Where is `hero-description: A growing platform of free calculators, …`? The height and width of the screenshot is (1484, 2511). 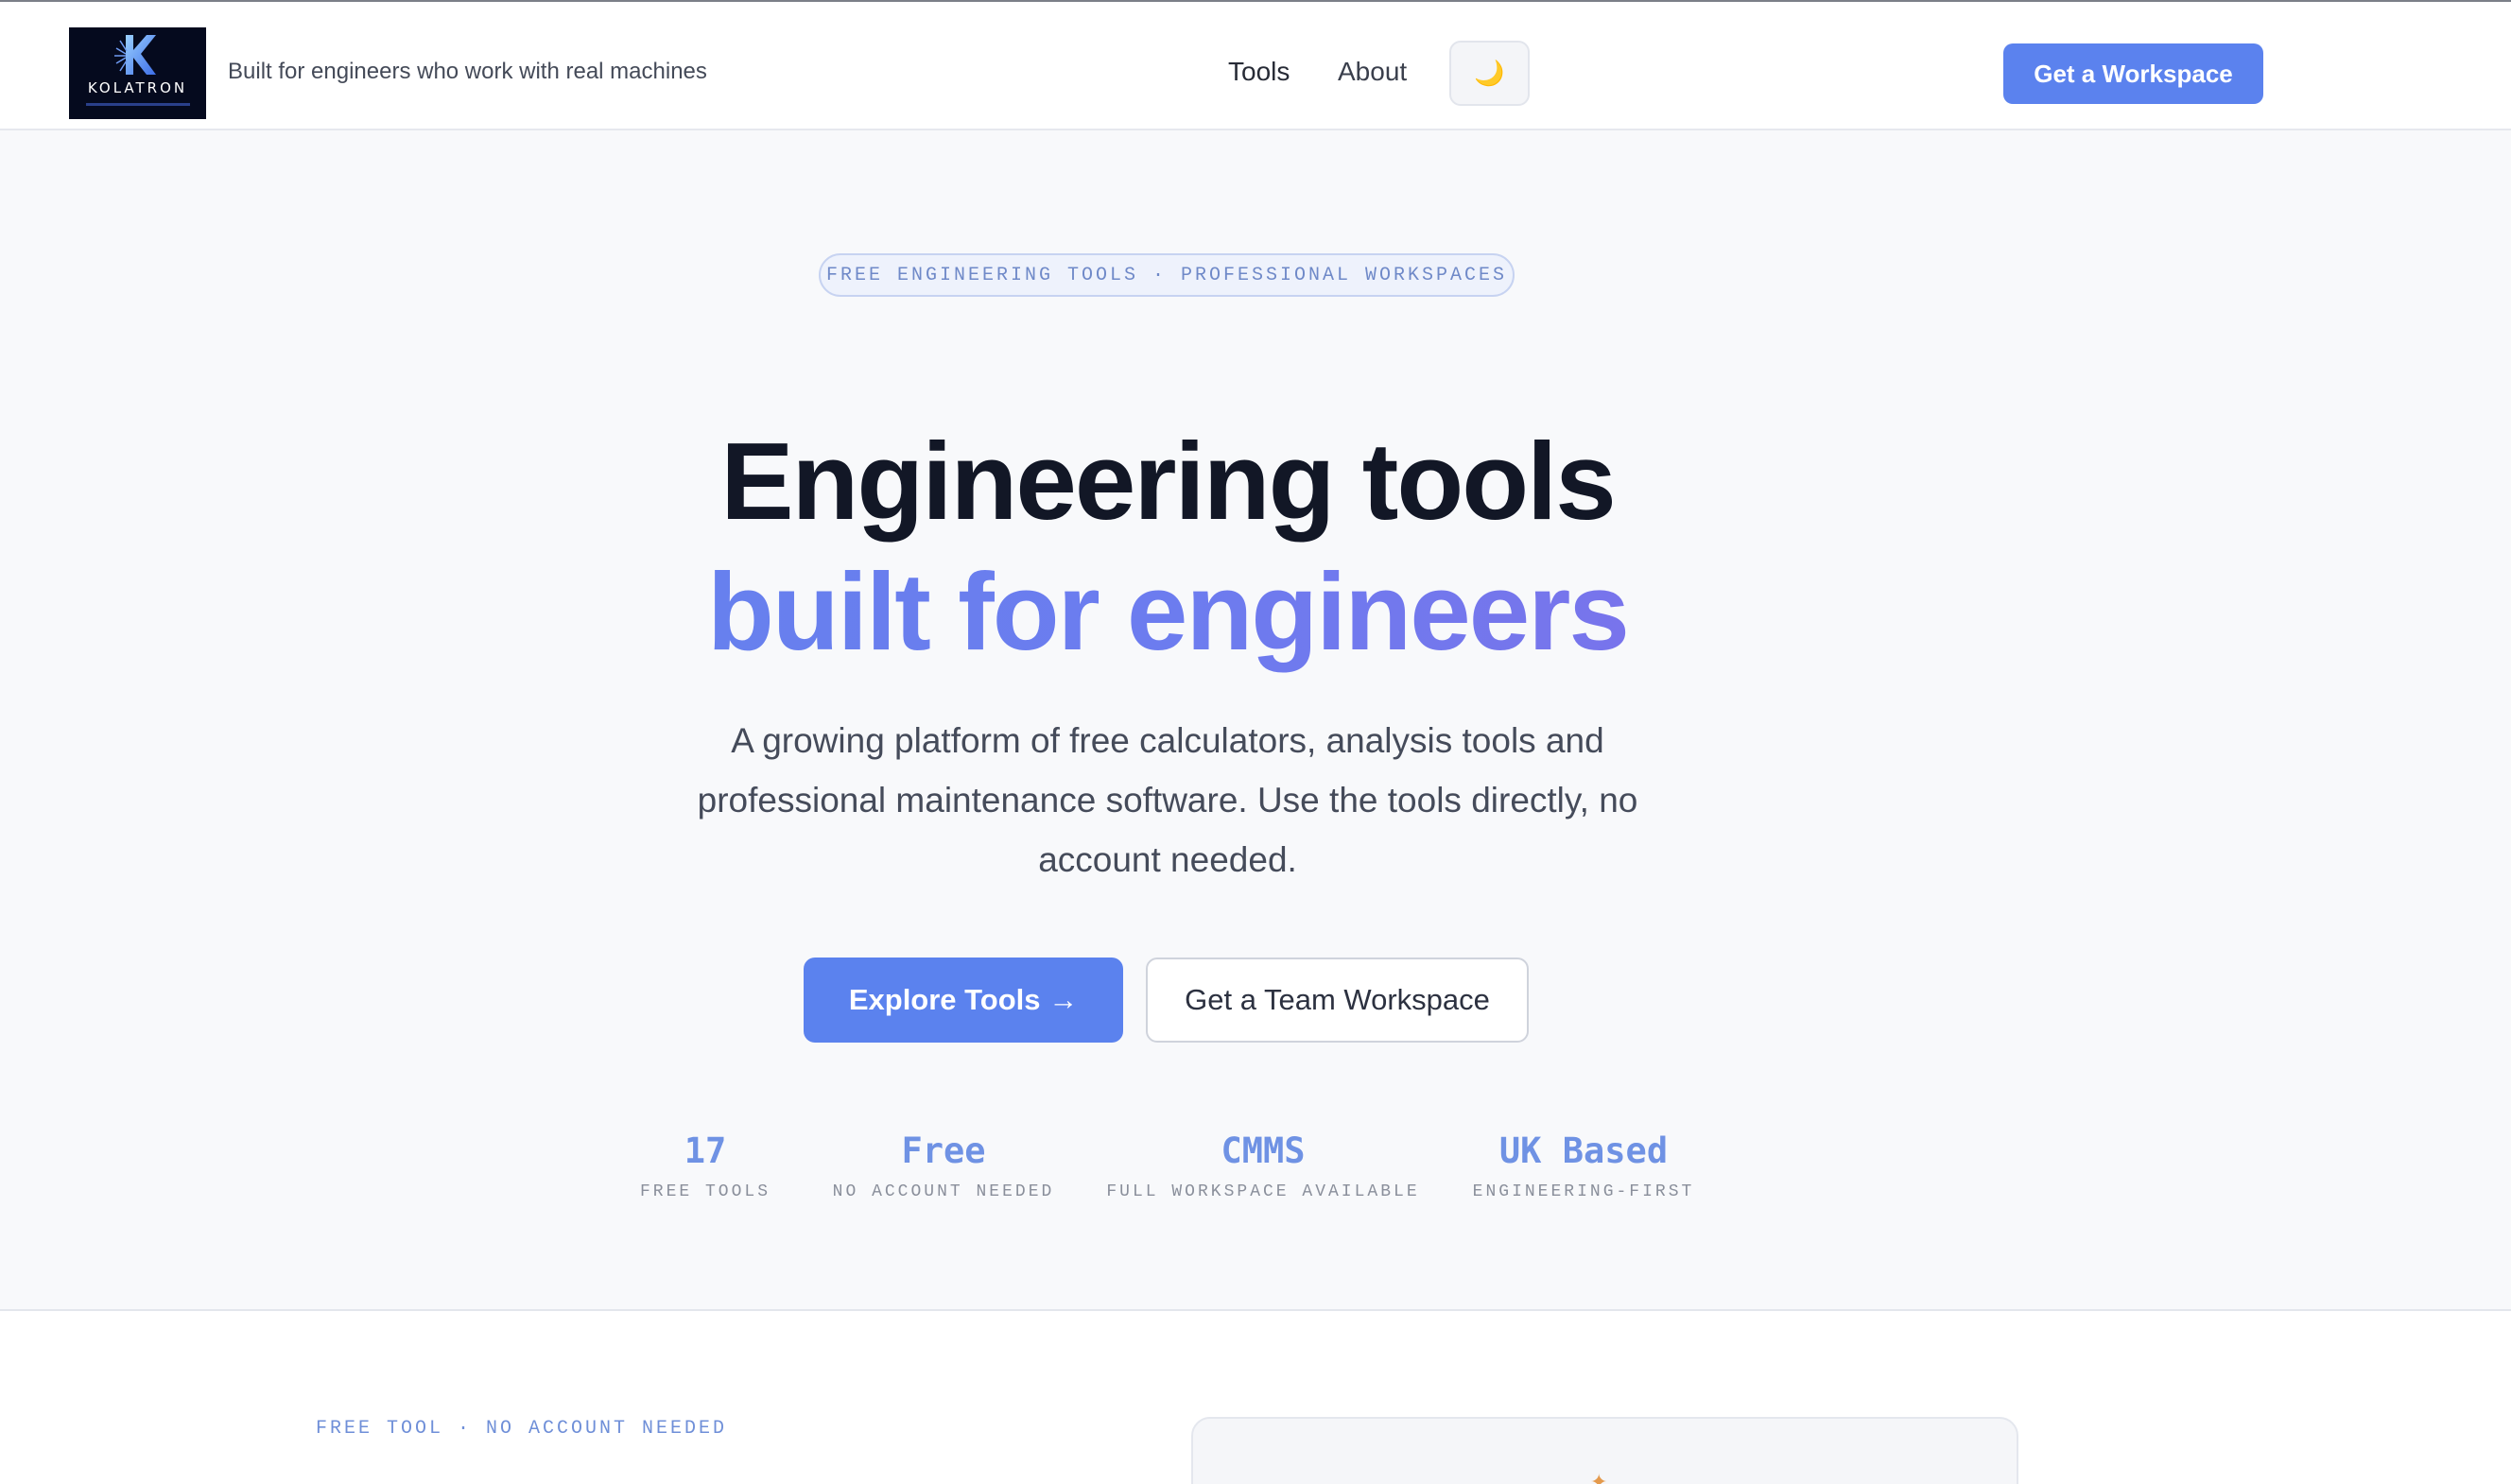
hero-description: A growing platform of free calculators, … is located at coordinates (1167, 800).